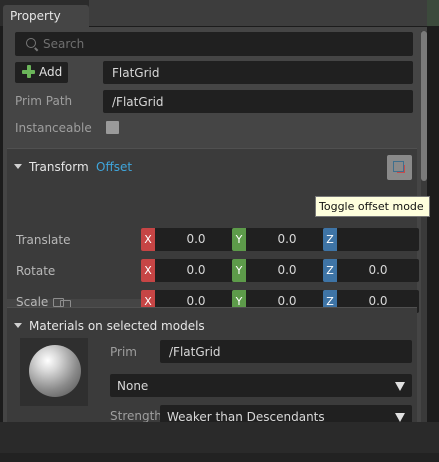  I want to click on rotate-z-field: Z 0.0, so click(371, 270).